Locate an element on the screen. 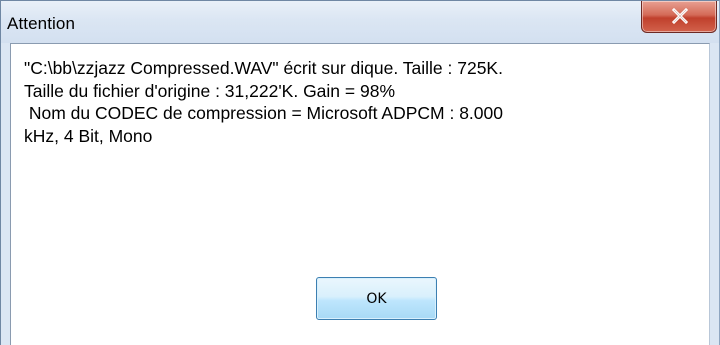  ok-button: OK is located at coordinates (376, 298).